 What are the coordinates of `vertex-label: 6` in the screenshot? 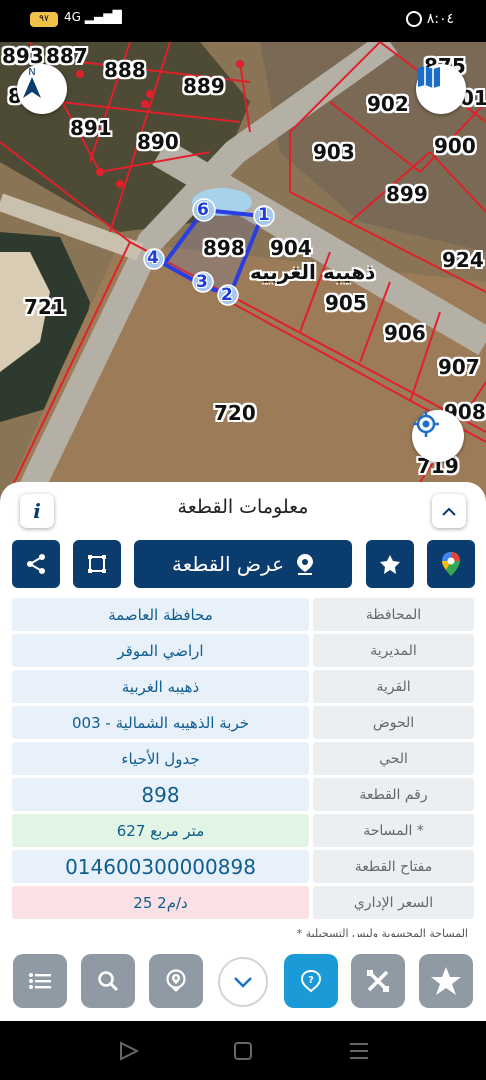 It's located at (203, 210).